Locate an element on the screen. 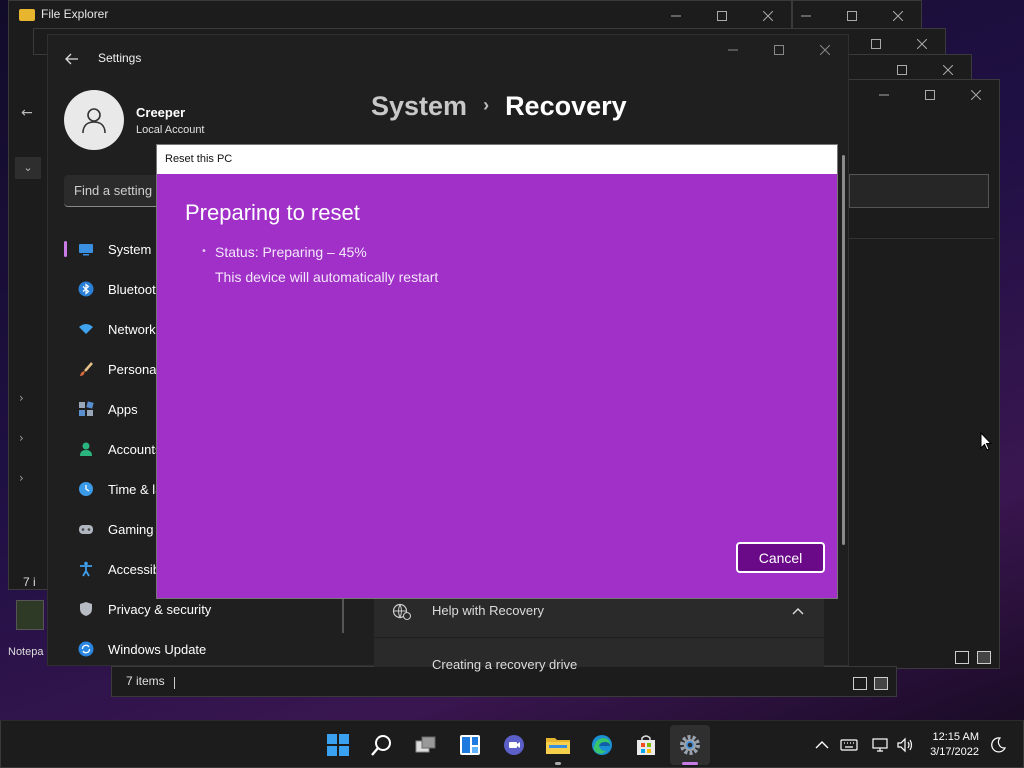  settings-nav-lower: Privacy & security Windows Update is located at coordinates (164, 629).